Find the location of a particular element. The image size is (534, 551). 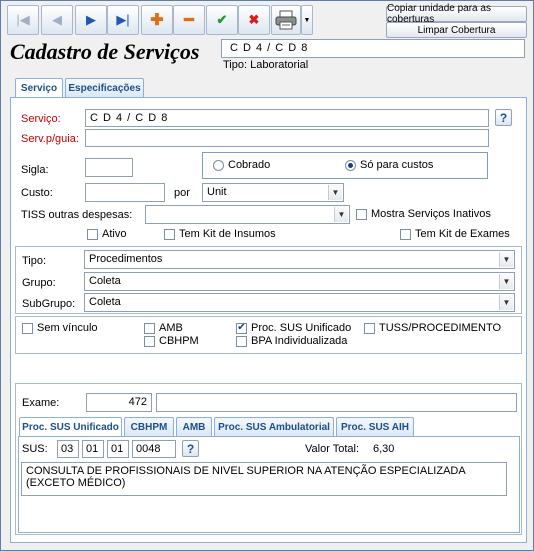

billing-radio-group: Cobrado Só para custos is located at coordinates (345, 165).